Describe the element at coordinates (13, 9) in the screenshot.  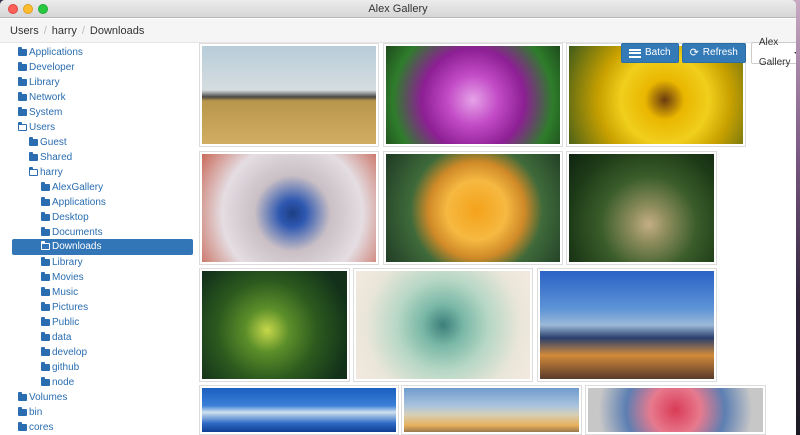
I see `close-window-button` at that location.